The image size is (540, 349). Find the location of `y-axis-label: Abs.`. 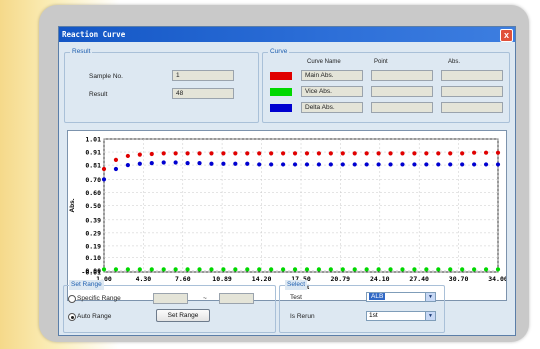

y-axis-label: Abs. is located at coordinates (72, 205).